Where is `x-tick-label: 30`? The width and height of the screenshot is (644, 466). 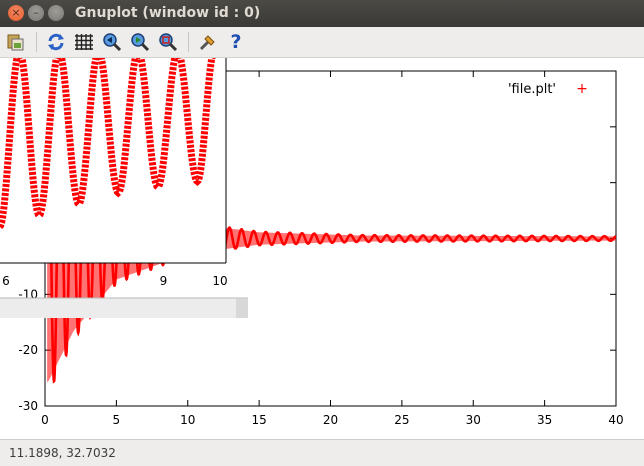
x-tick-label: 30 is located at coordinates (473, 420).